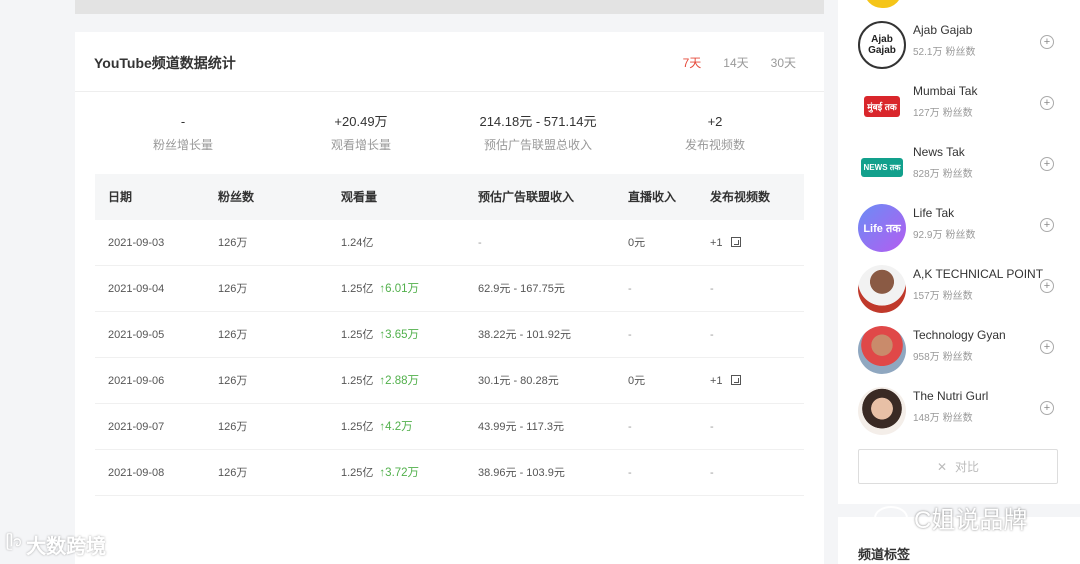 The height and width of the screenshot is (564, 1080). What do you see at coordinates (967, 467) in the screenshot?
I see `compare-label: 对比` at bounding box center [967, 467].